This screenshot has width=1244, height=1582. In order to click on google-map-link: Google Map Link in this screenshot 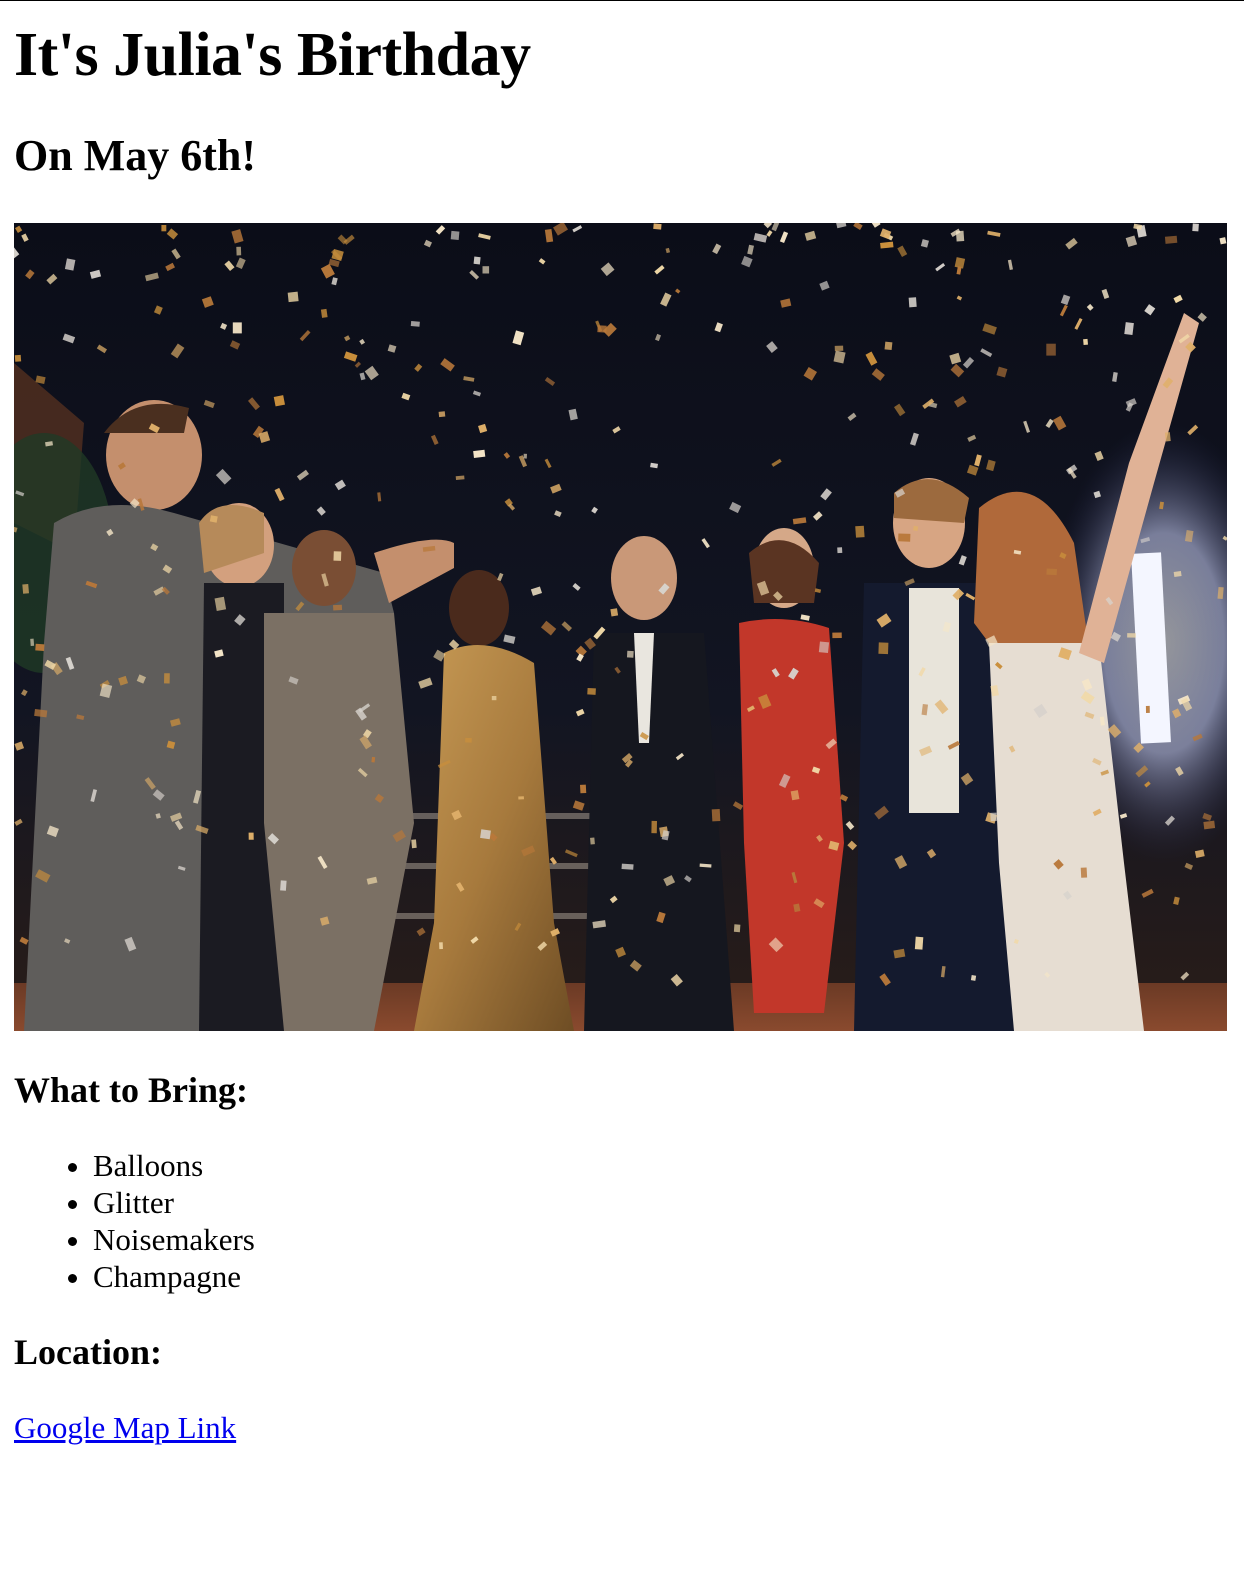, I will do `click(125, 1427)`.